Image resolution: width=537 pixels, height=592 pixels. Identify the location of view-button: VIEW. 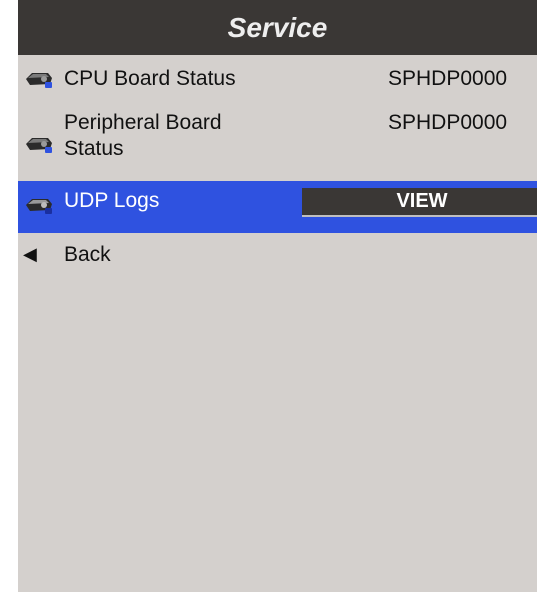
(419, 202).